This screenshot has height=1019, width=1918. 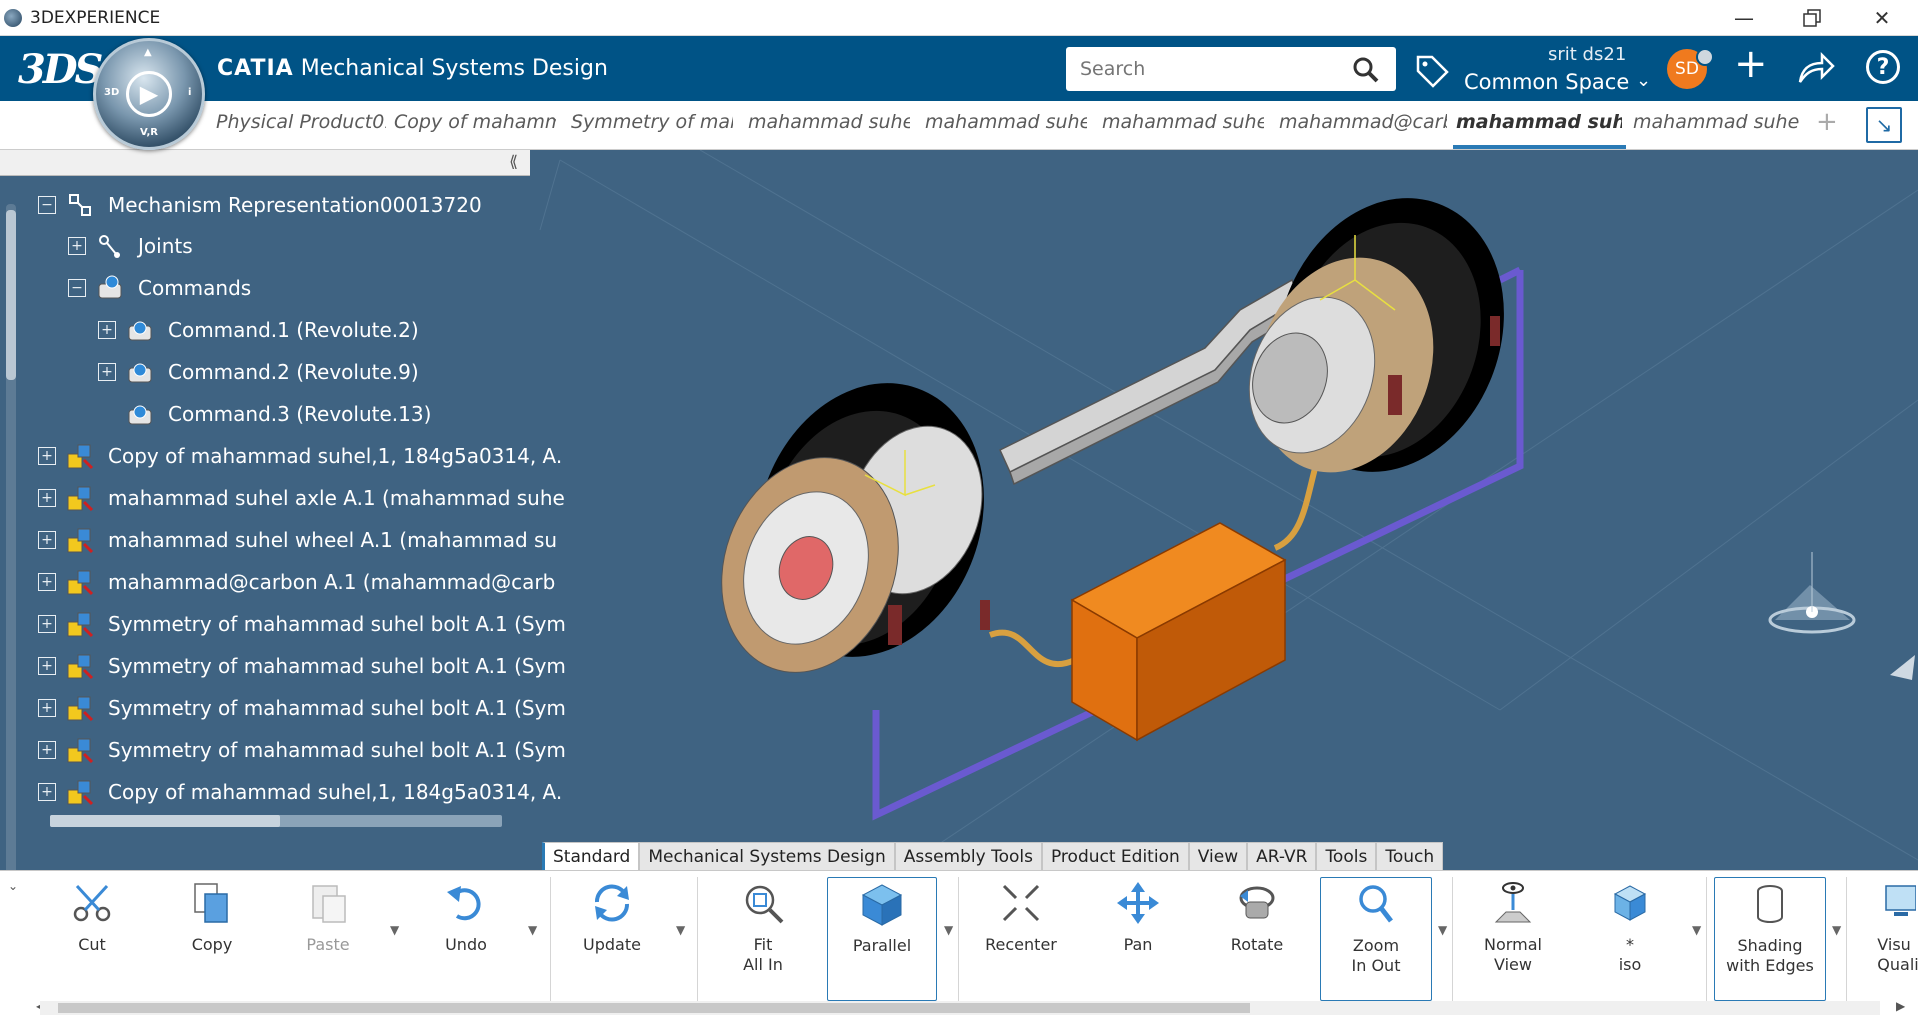 What do you see at coordinates (1812, 18) in the screenshot?
I see `restore-button` at bounding box center [1812, 18].